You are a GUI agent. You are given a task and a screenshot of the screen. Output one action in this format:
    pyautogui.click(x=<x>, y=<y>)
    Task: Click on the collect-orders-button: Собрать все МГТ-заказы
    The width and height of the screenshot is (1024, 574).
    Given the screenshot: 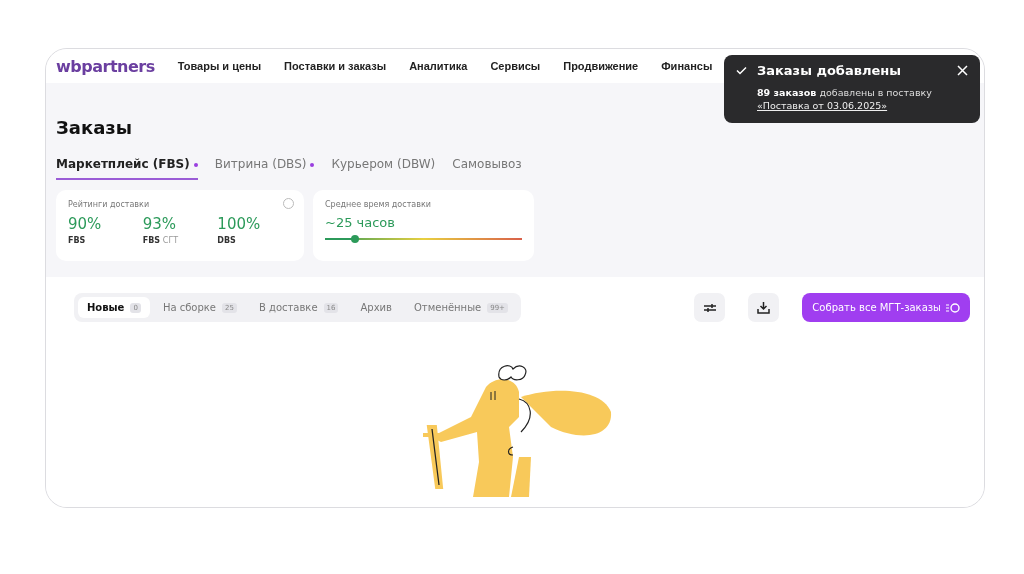 What is the action you would take?
    pyautogui.click(x=886, y=307)
    